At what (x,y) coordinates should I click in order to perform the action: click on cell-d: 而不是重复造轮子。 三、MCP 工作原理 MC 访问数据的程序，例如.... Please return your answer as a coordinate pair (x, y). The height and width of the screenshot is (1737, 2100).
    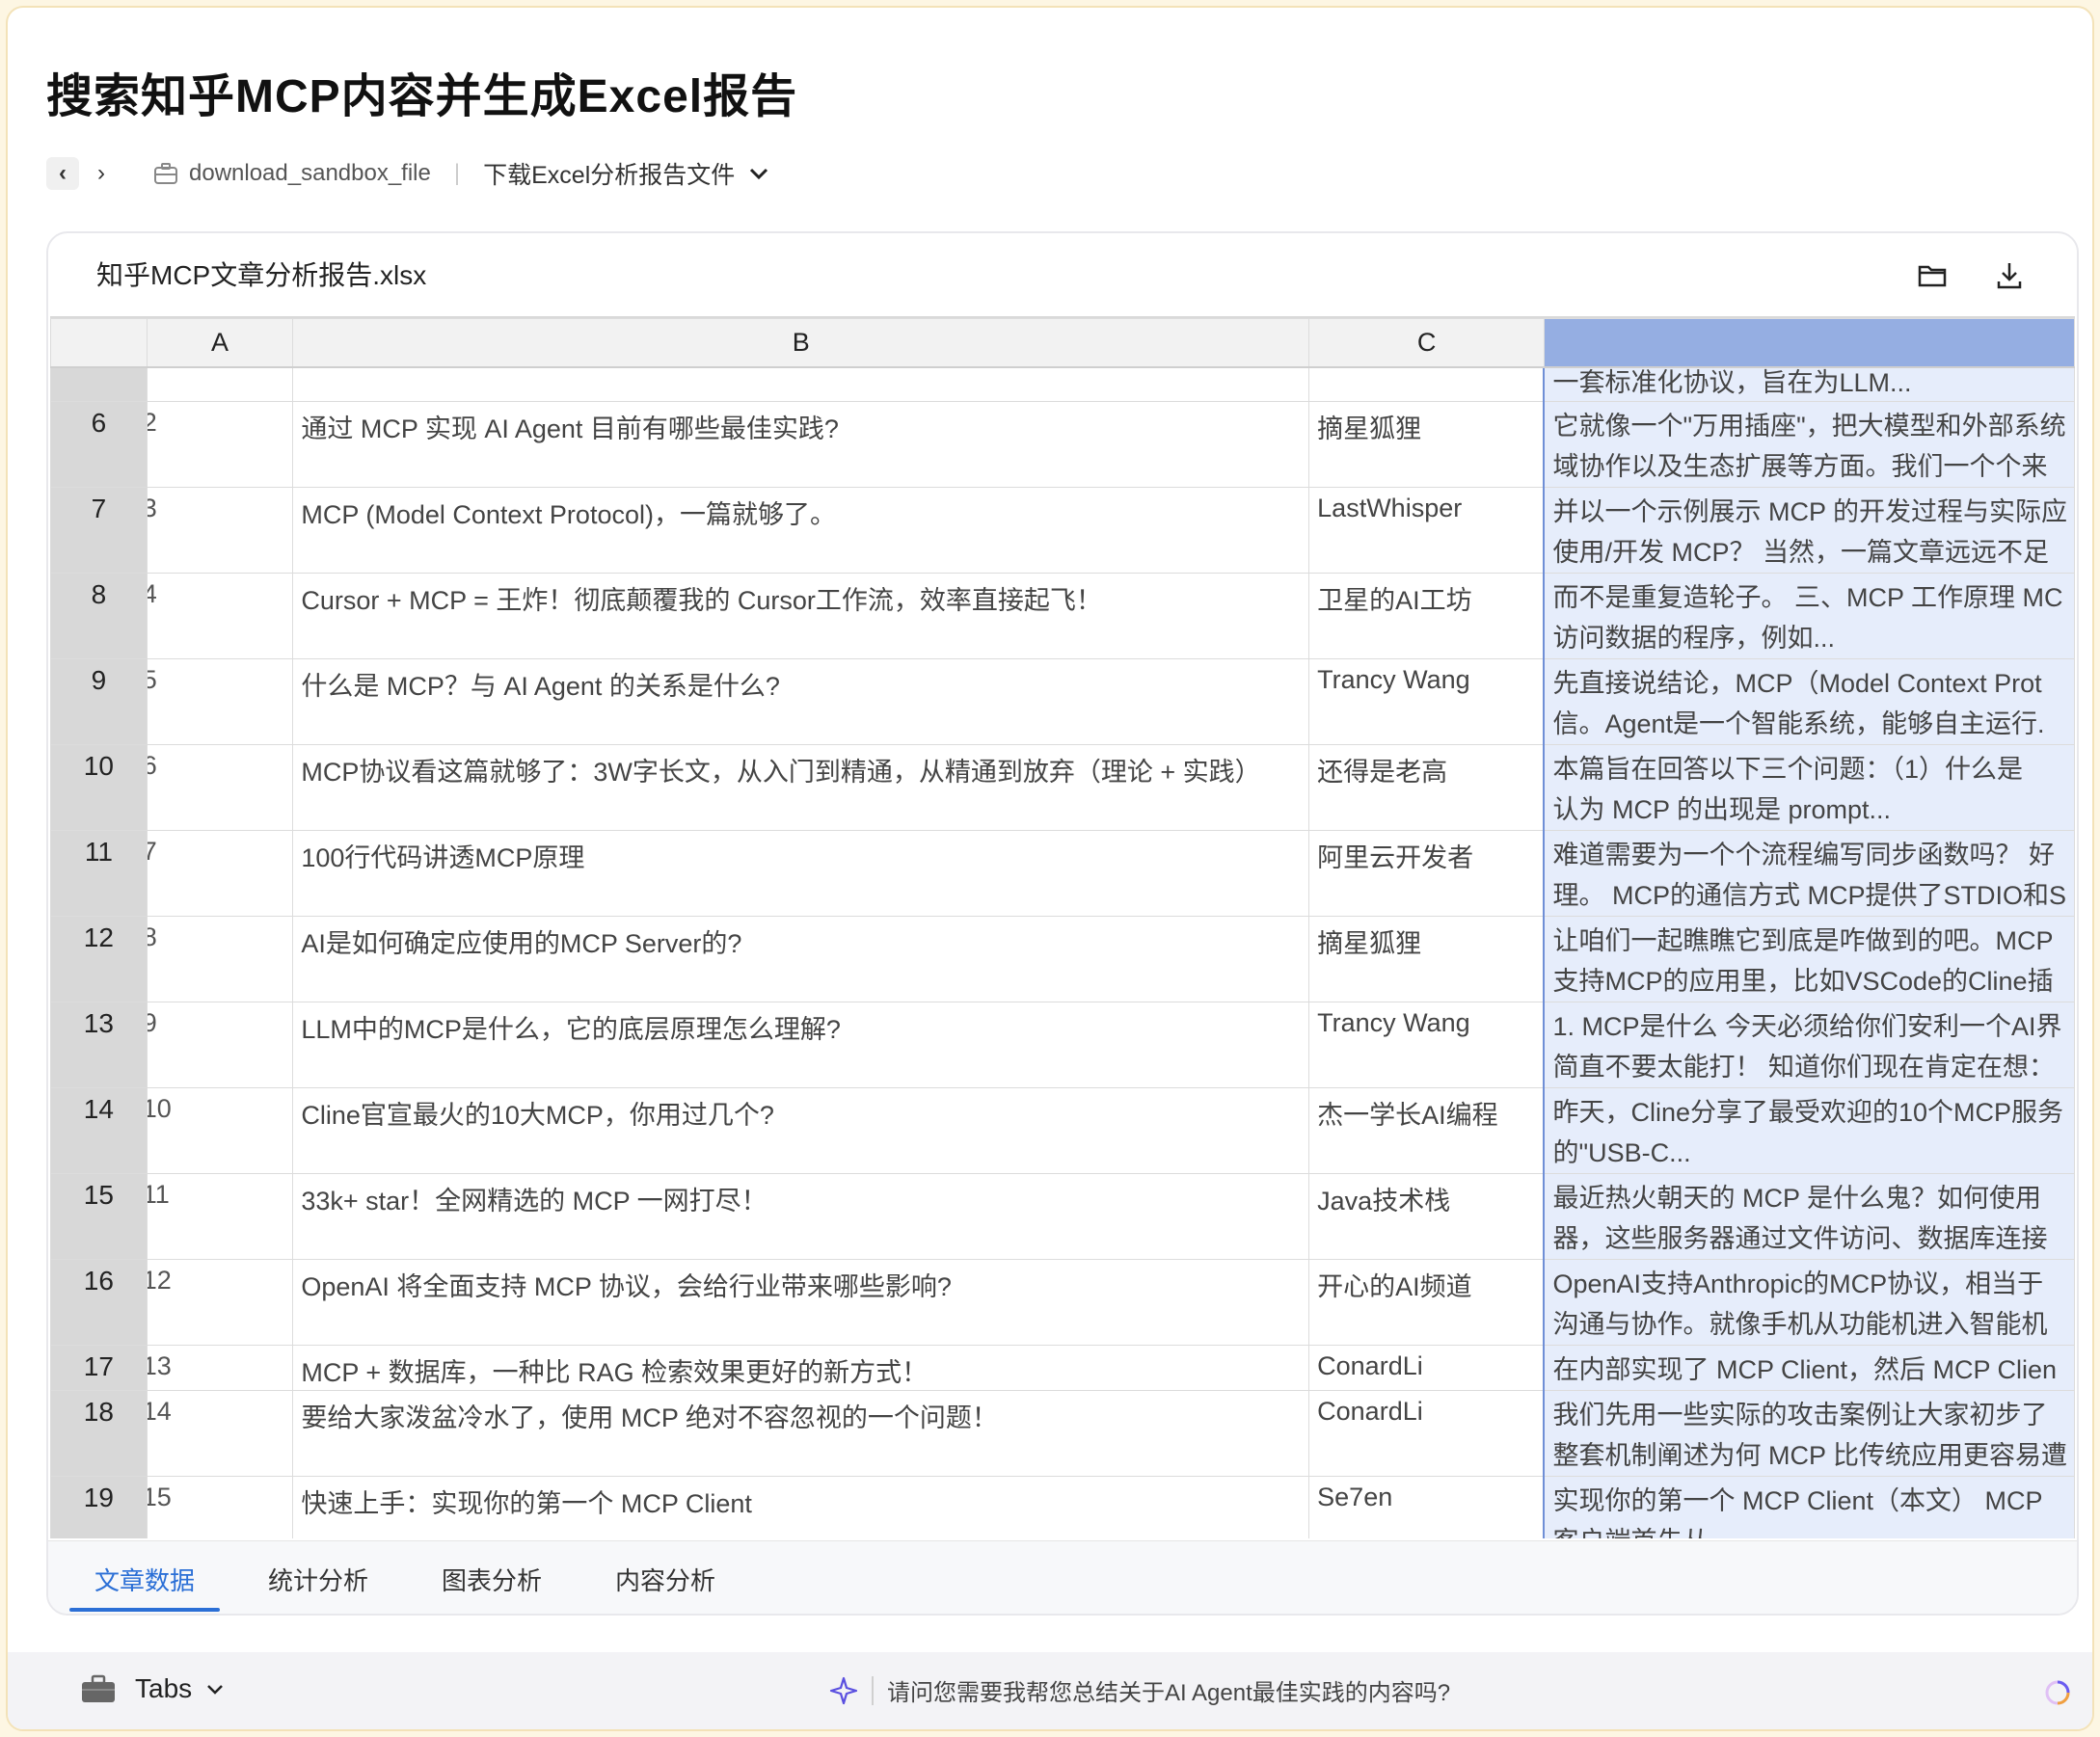
    Looking at the image, I should click on (1809, 616).